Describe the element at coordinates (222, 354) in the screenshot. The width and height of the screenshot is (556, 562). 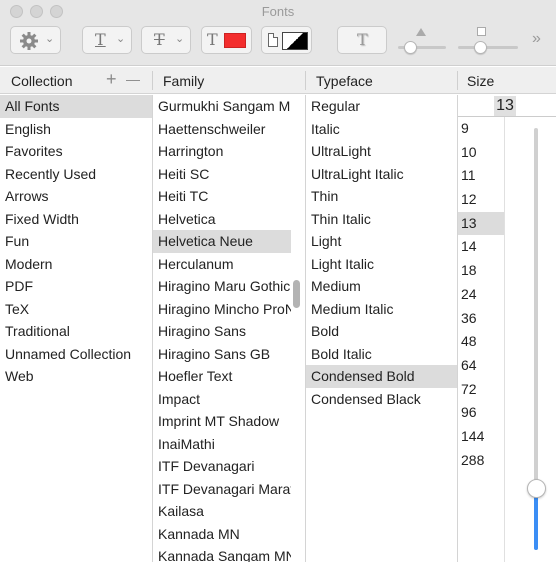
I see `family-item: Hiragino Sans GB` at that location.